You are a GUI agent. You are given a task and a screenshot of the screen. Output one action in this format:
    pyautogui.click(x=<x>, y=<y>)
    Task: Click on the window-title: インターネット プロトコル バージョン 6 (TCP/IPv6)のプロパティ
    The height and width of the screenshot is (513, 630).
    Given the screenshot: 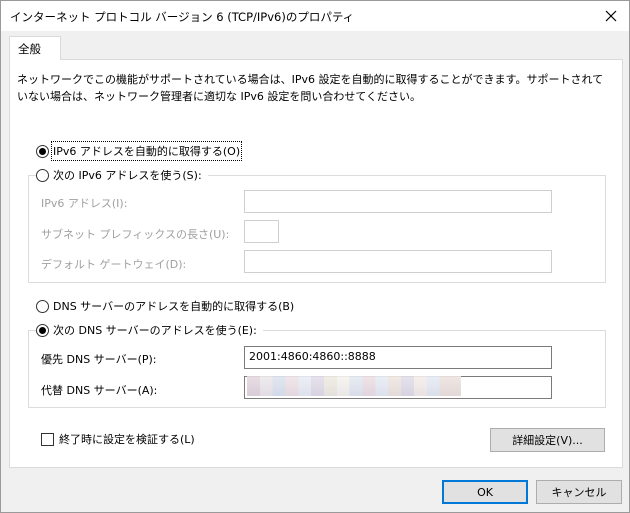 What is the action you would take?
    pyautogui.click(x=182, y=17)
    